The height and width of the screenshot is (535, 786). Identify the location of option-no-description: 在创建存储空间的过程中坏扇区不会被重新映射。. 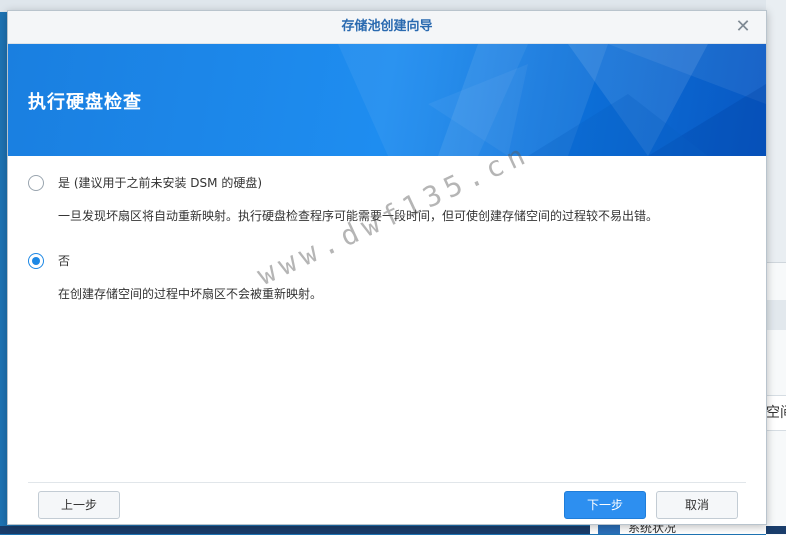
(190, 294).